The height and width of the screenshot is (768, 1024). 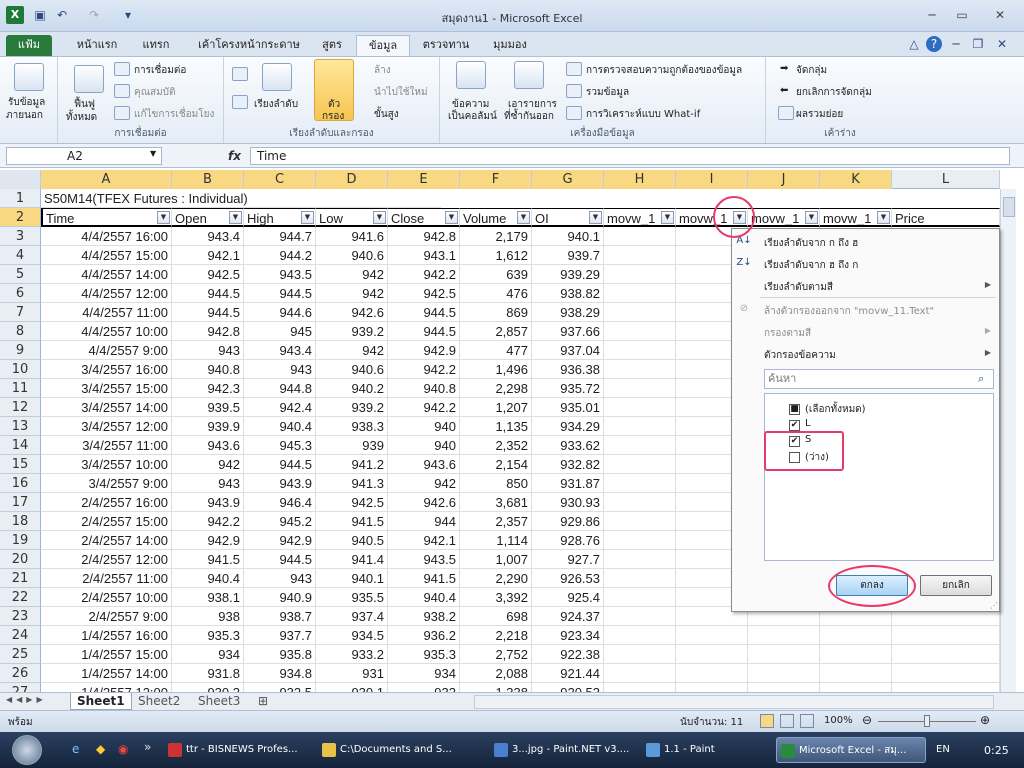 What do you see at coordinates (352, 350) in the screenshot?
I see `table-cell: 942` at bounding box center [352, 350].